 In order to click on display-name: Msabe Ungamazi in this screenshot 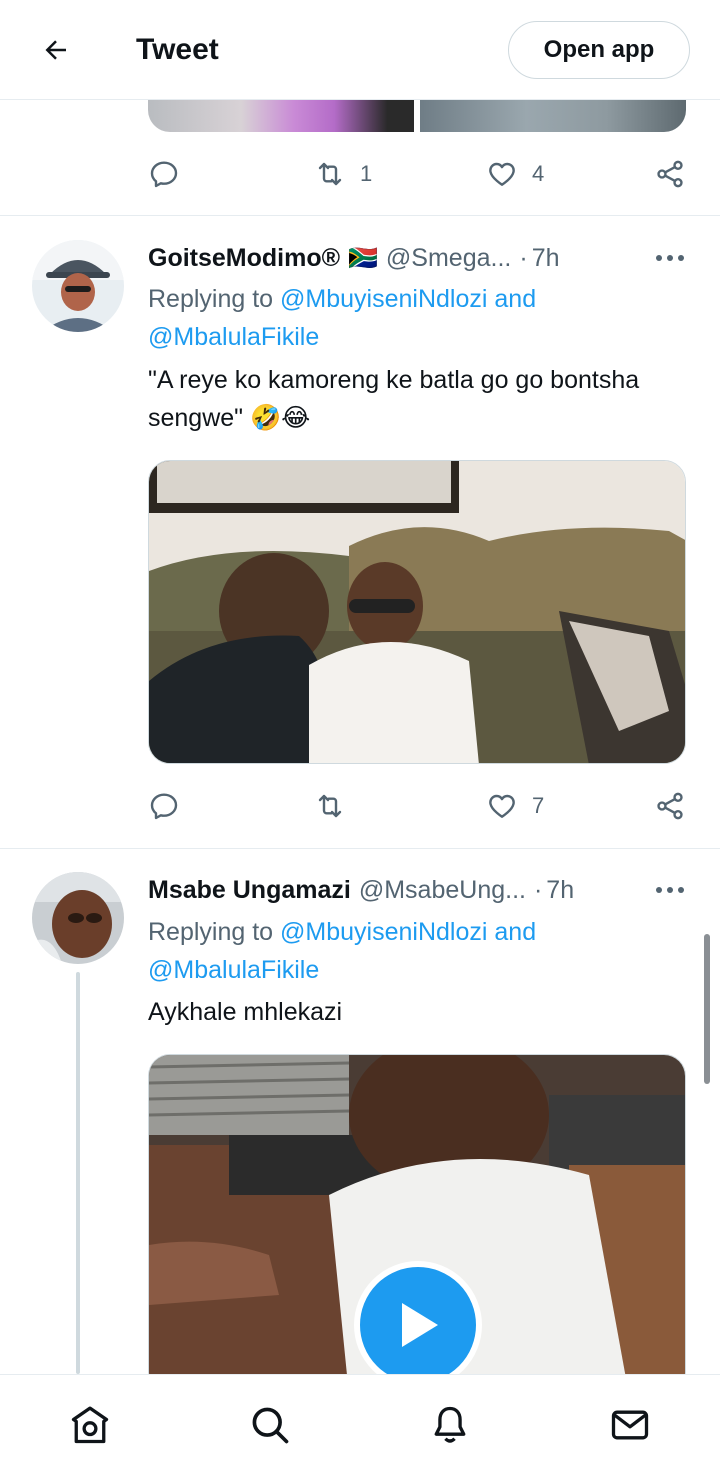, I will do `click(249, 890)`.